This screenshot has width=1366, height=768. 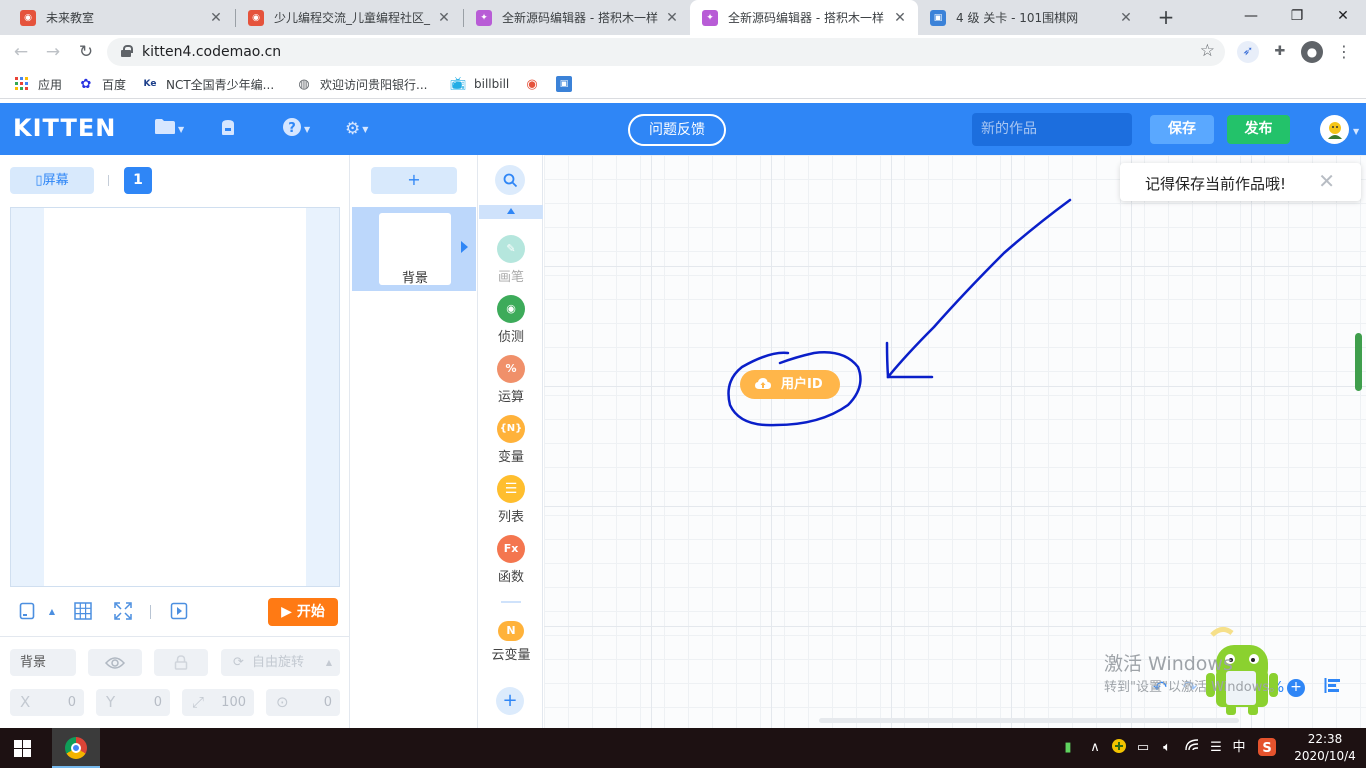 I want to click on kitten-logo: KITTEN, so click(x=64, y=128).